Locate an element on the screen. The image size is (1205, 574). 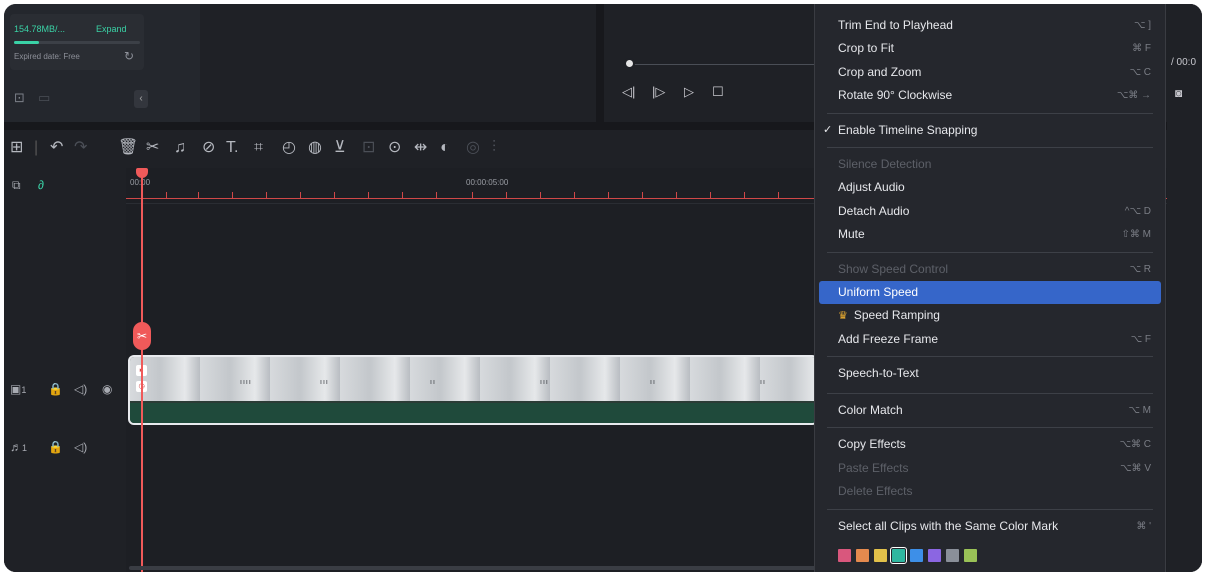
motion-icon: ⊙ is located at coordinates (394, 148).